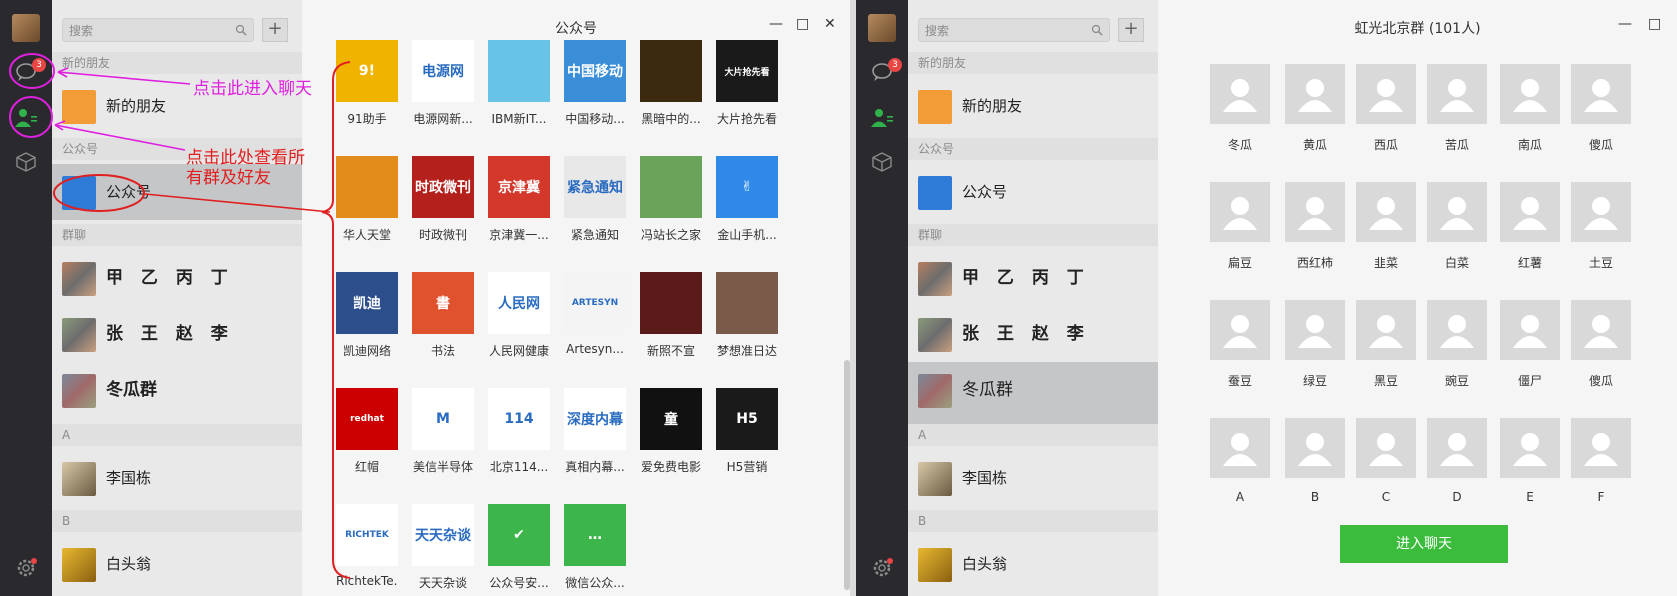  What do you see at coordinates (1239, 145) in the screenshot?
I see `member-name: 冬瓜` at bounding box center [1239, 145].